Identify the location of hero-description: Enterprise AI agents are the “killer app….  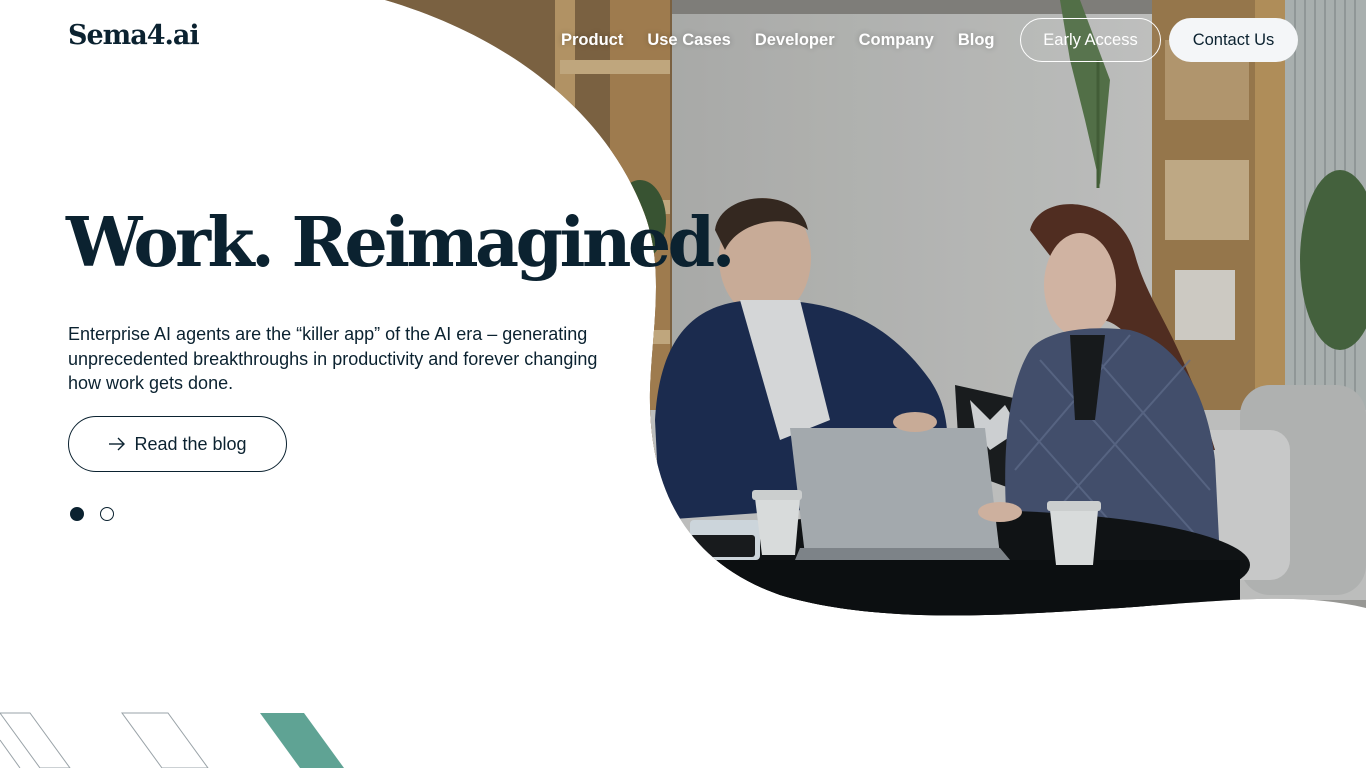
(333, 358).